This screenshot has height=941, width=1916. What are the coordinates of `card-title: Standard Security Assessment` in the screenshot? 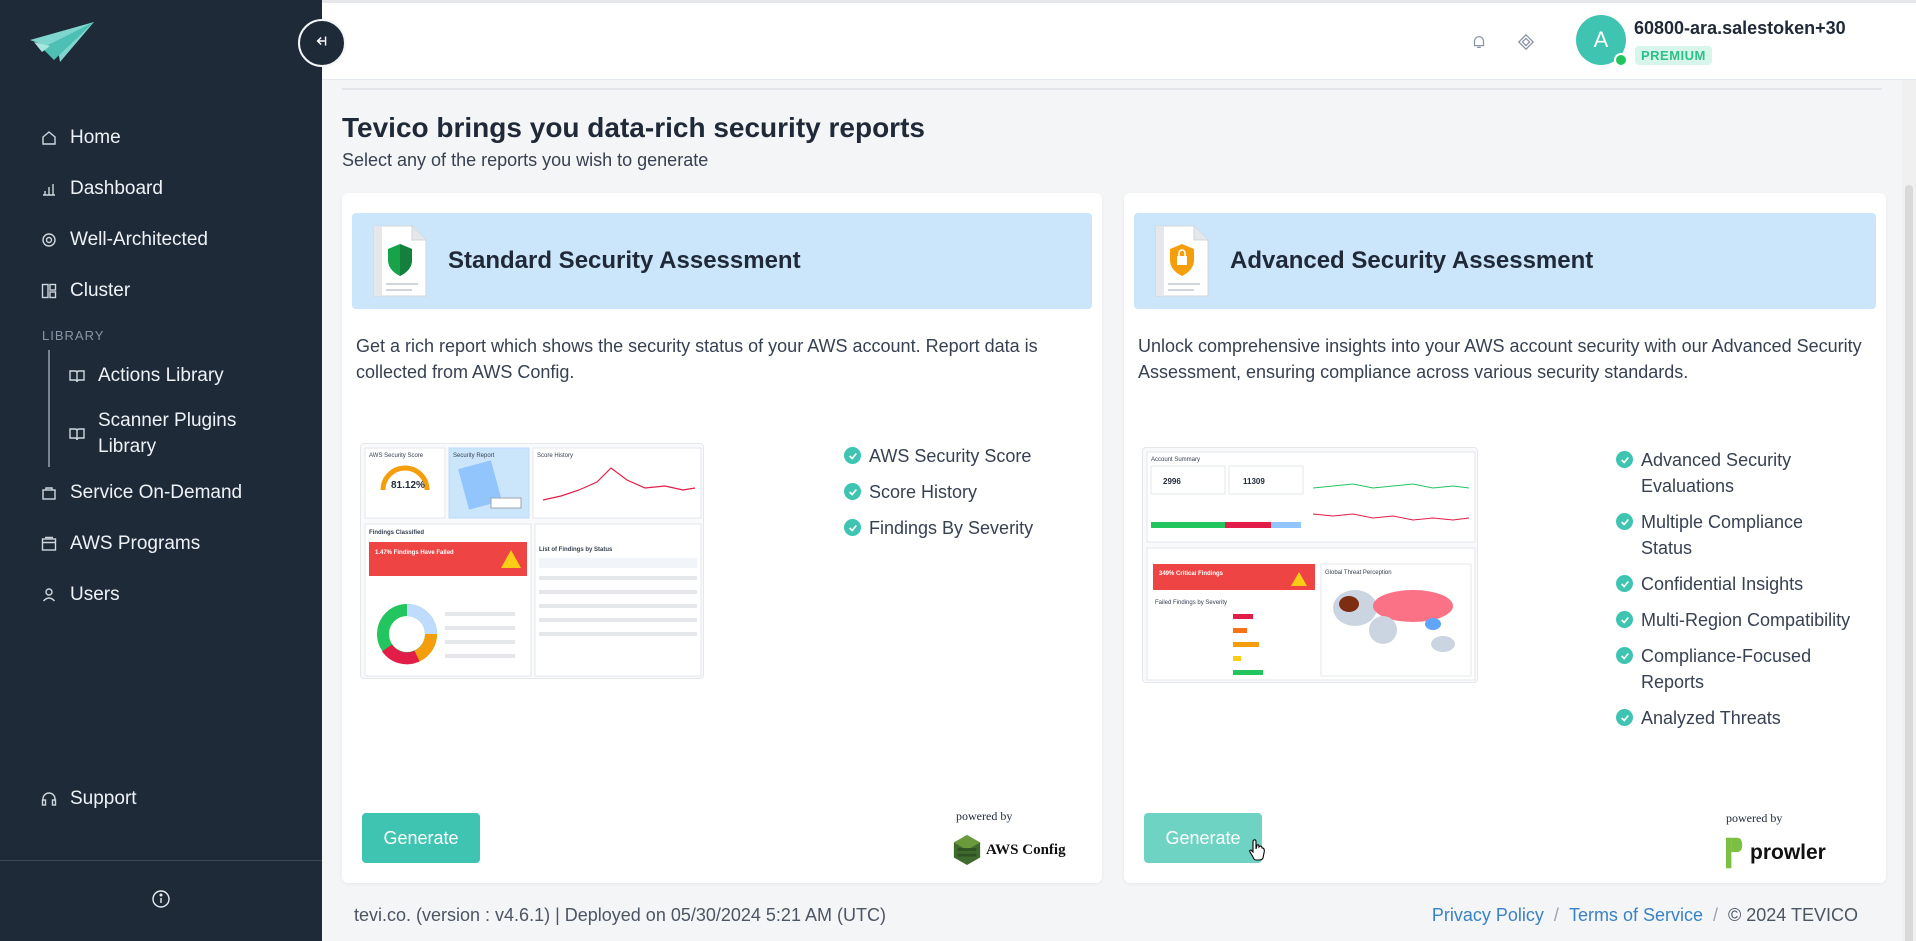 It's located at (624, 260).